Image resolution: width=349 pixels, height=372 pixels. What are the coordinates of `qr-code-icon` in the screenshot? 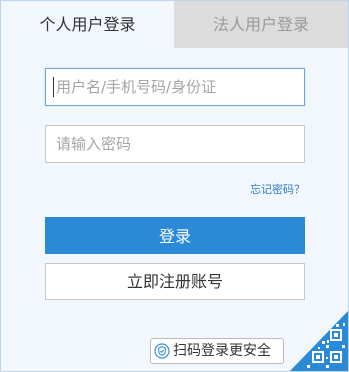 It's located at (319, 341).